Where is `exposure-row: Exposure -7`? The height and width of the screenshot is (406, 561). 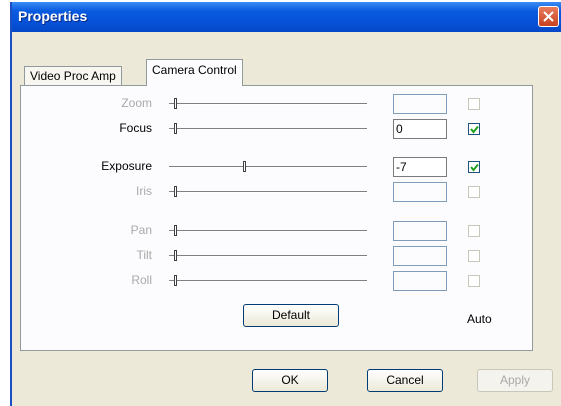 exposure-row: Exposure -7 is located at coordinates (276, 167).